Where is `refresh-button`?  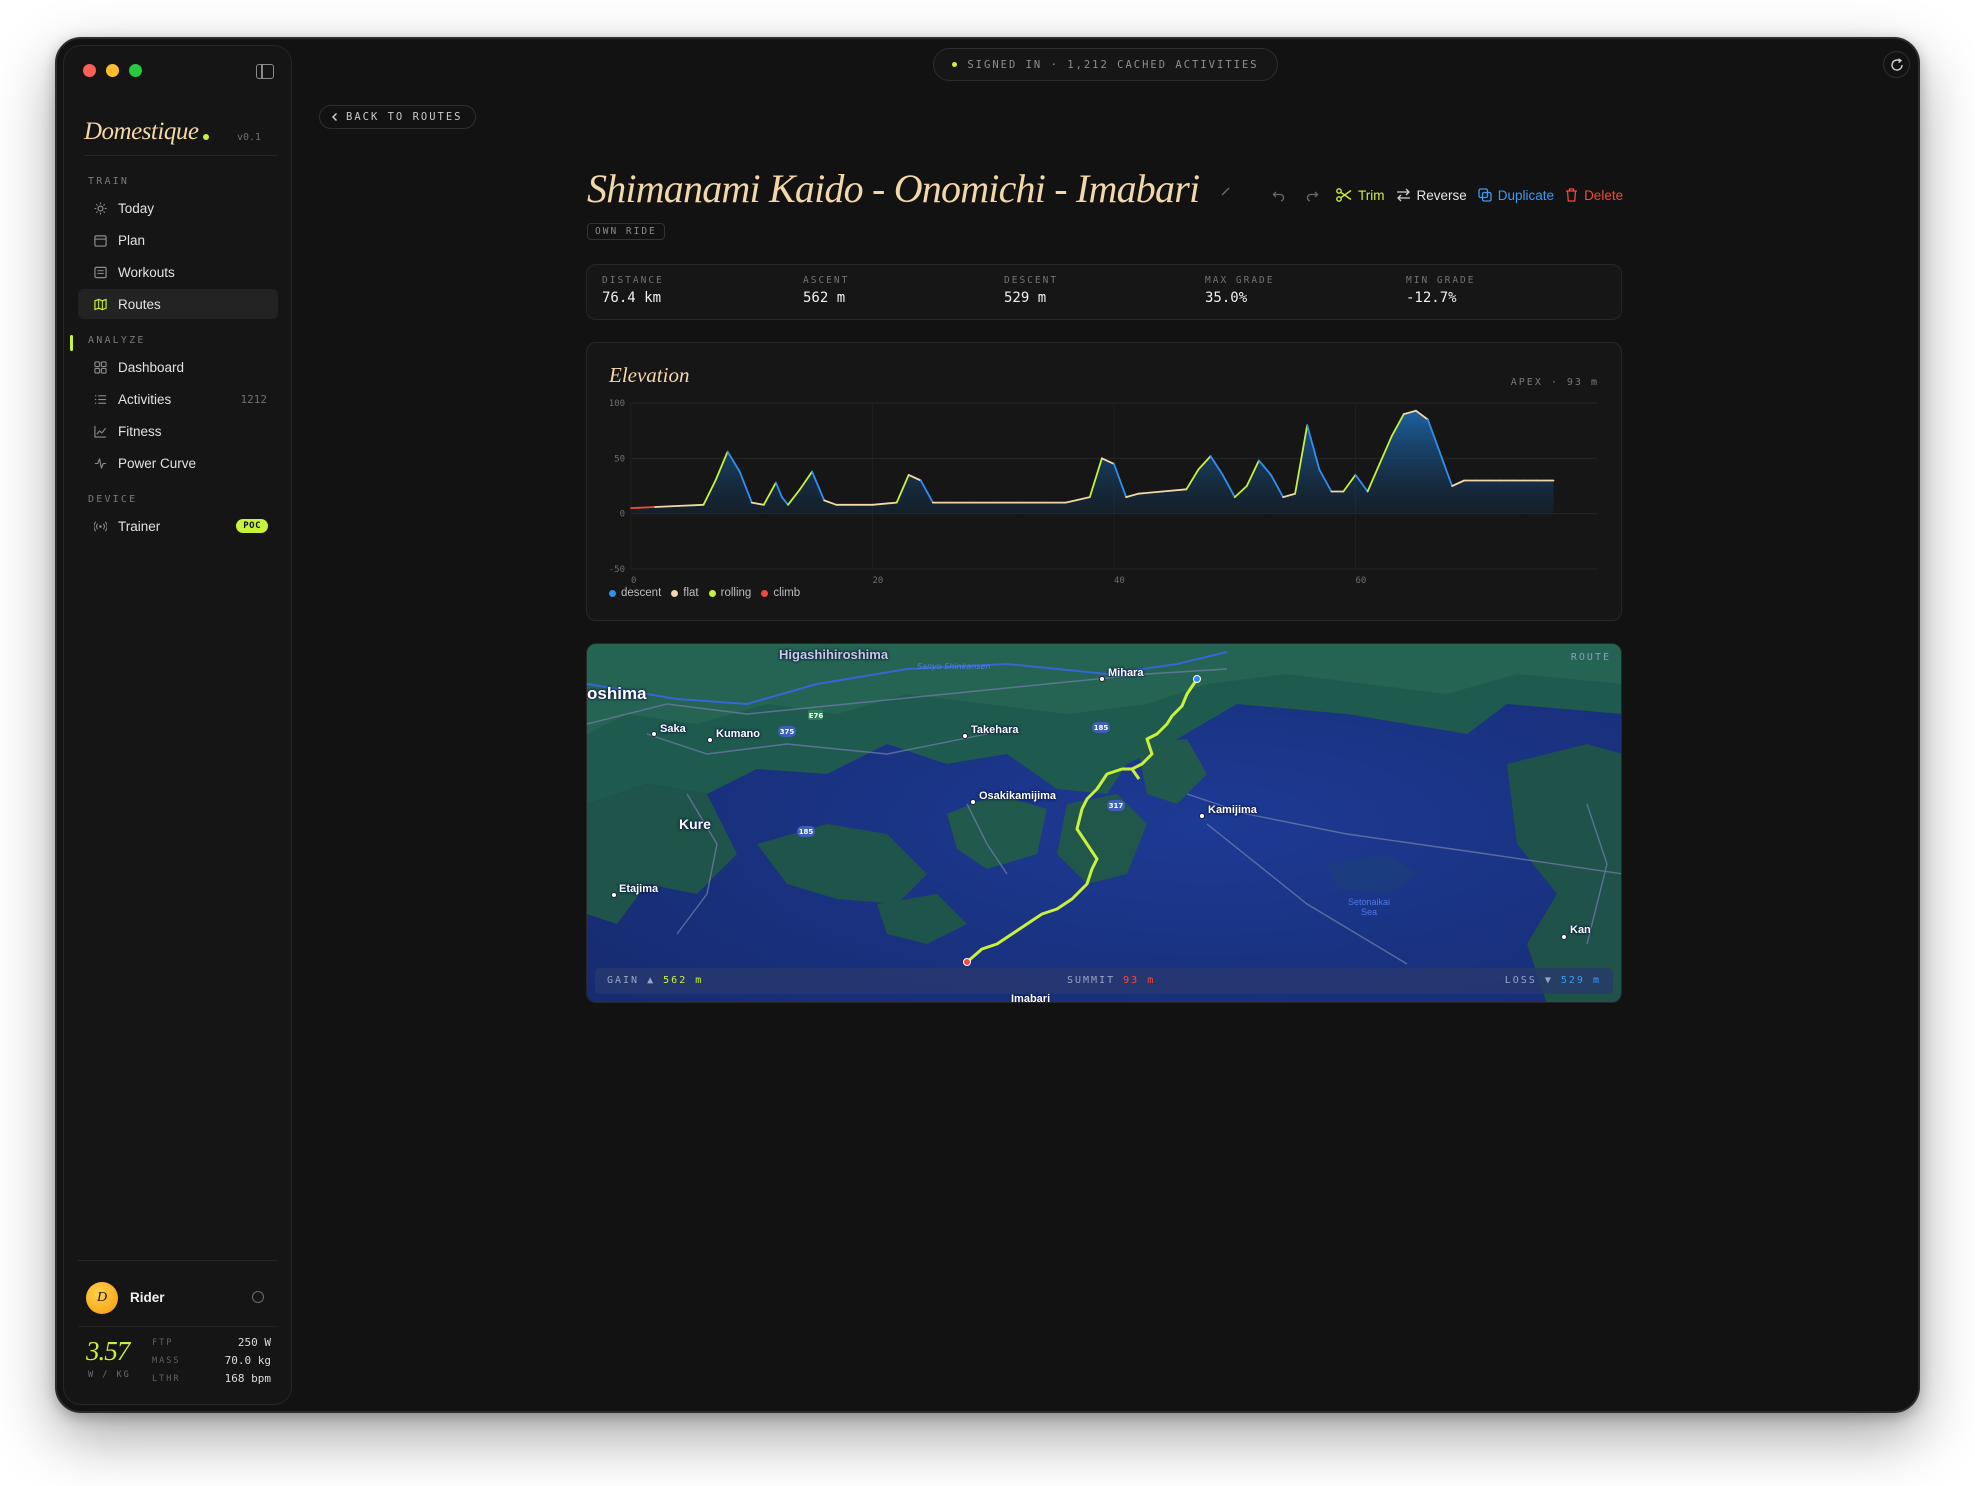 refresh-button is located at coordinates (1896, 64).